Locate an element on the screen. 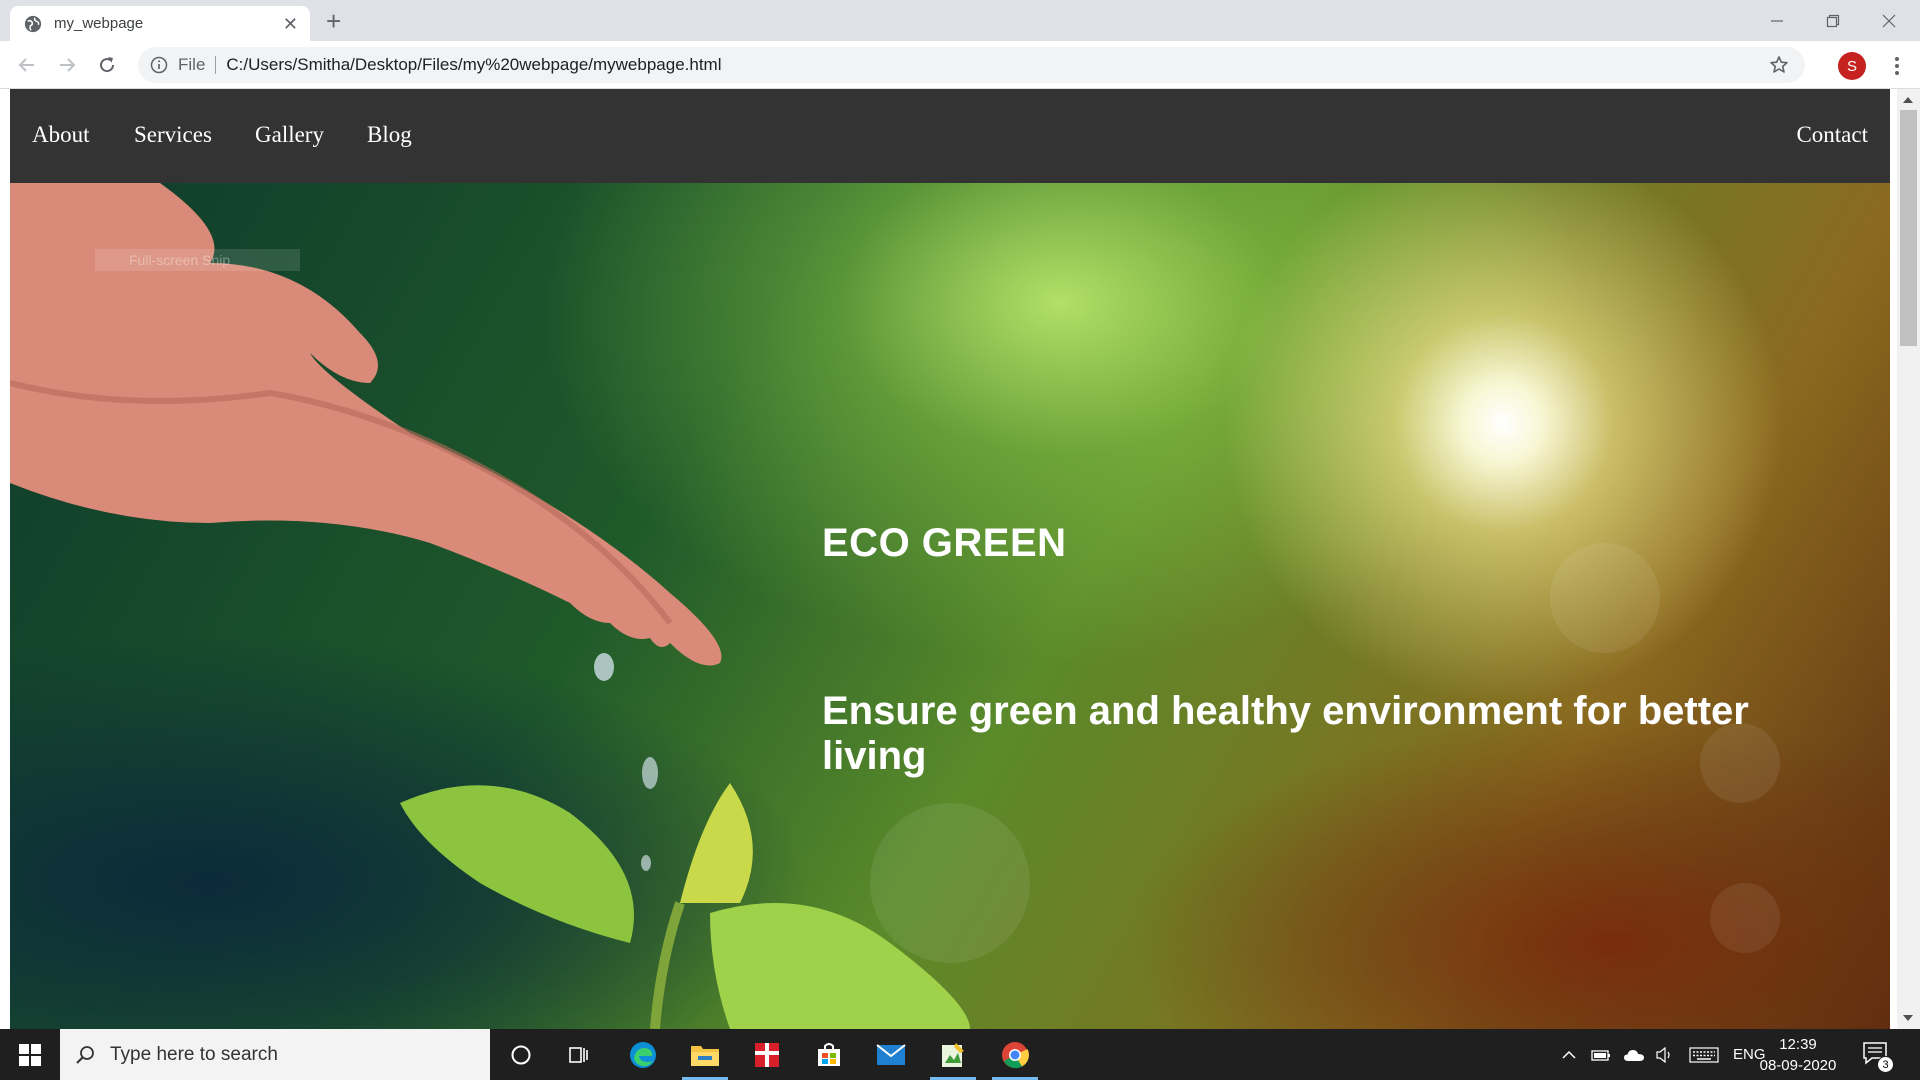  browser-tab: my_webpage ✕ is located at coordinates (160, 23).